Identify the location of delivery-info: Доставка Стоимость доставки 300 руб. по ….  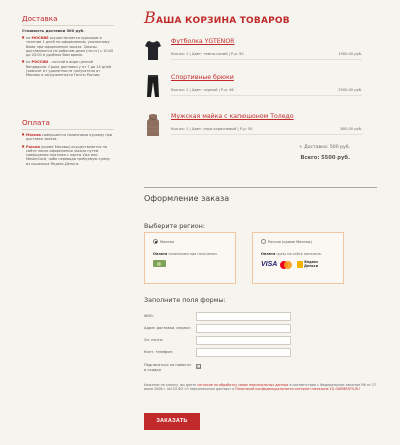
(68, 47).